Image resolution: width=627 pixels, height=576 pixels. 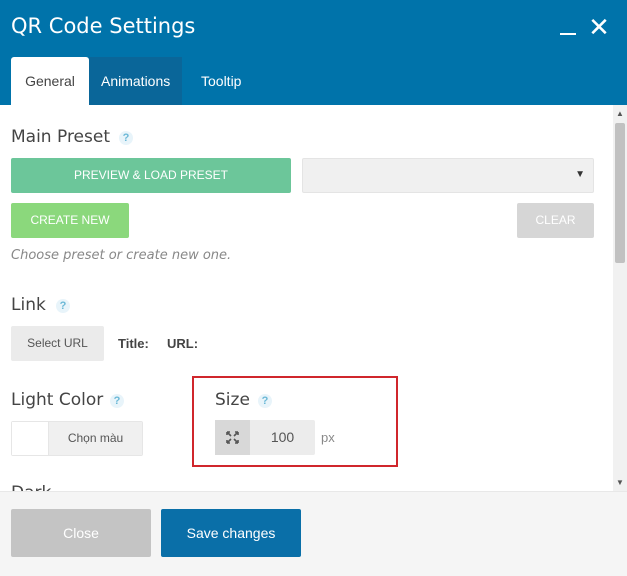 What do you see at coordinates (265, 401) in the screenshot?
I see `size-help-icon: ?` at bounding box center [265, 401].